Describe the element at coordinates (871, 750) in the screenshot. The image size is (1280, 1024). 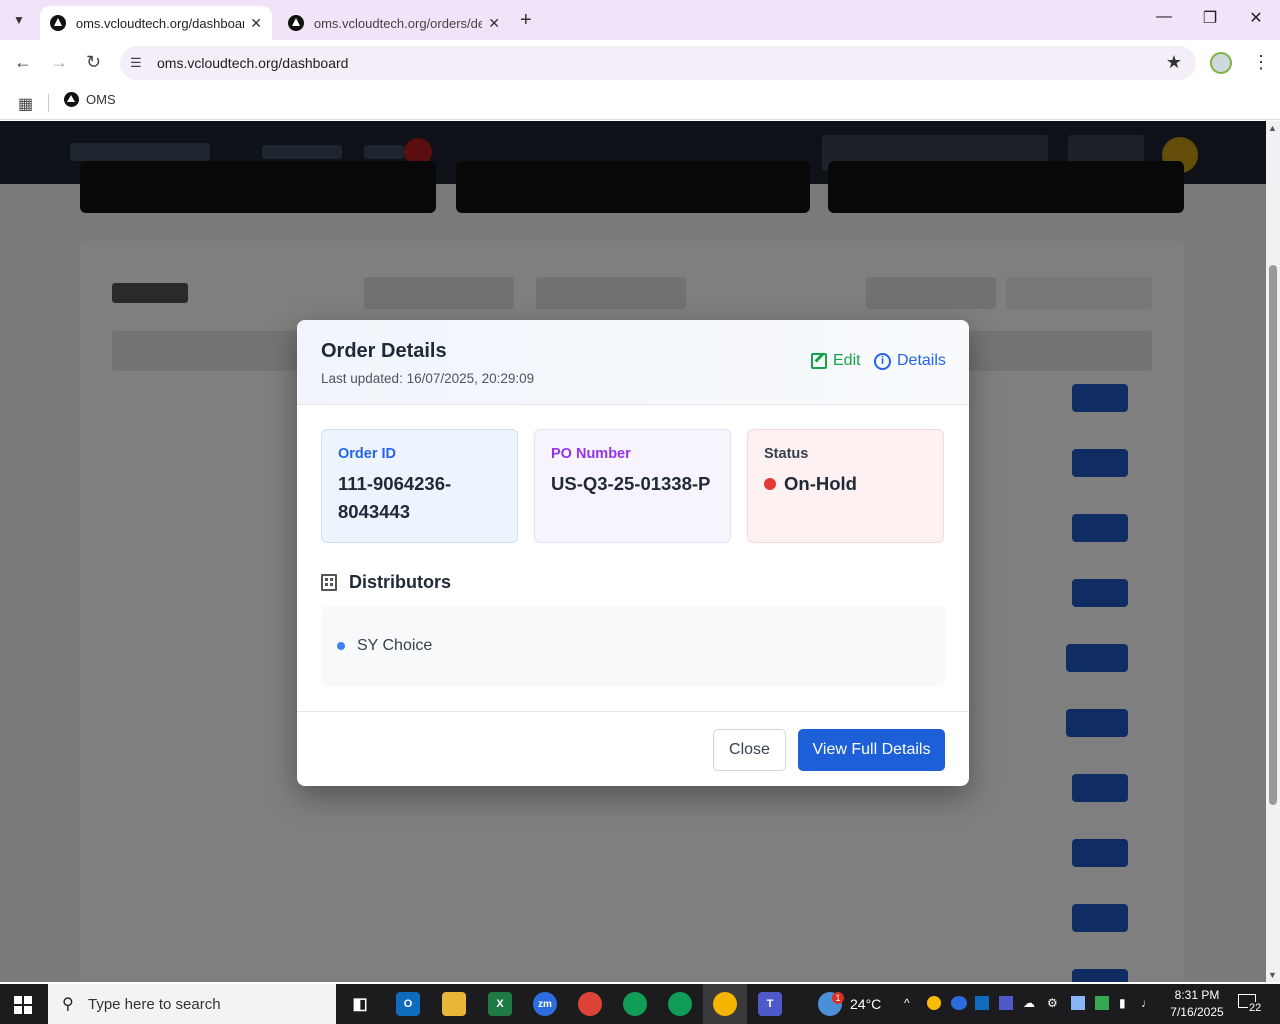
I see `view-full-details-button: View Full Details` at that location.